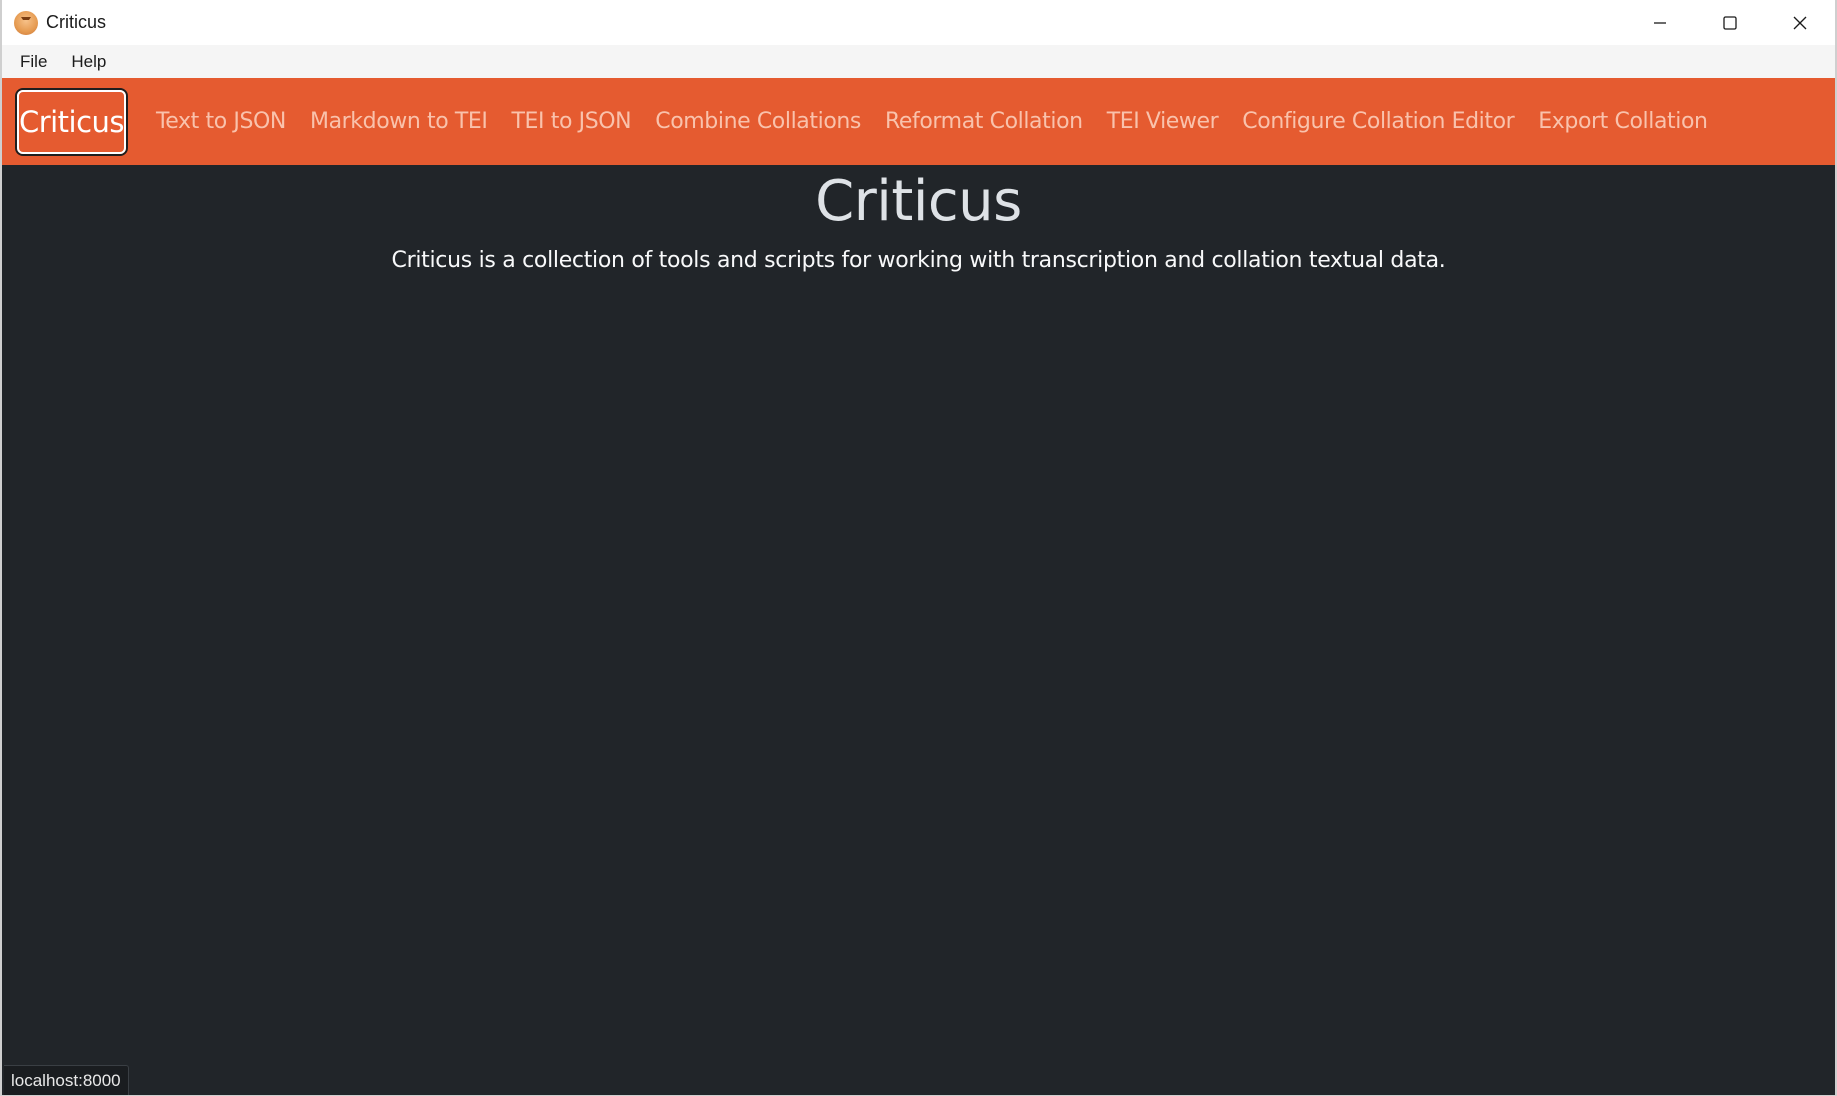  I want to click on nav-combine-collations: Combine Collations, so click(758, 121).